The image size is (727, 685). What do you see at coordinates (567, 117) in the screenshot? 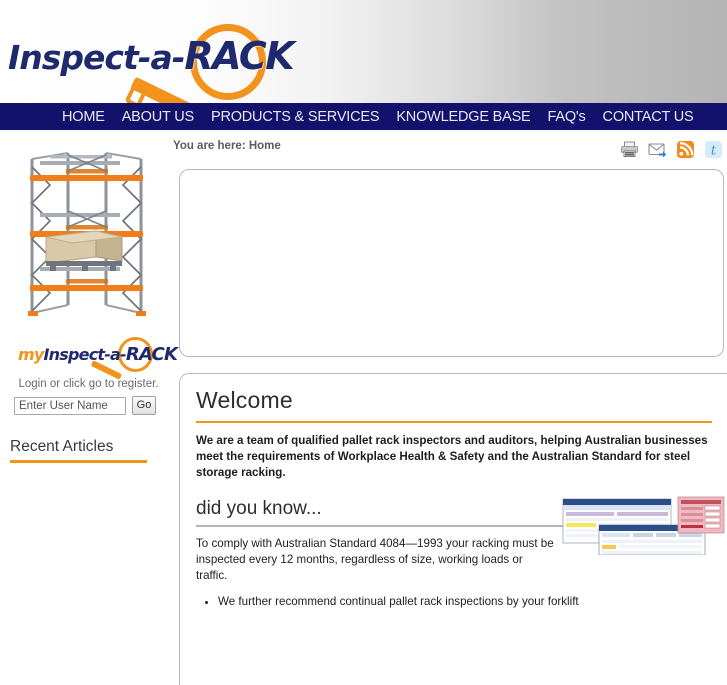
I see `nav-item-faqs: FAQ's` at bounding box center [567, 117].